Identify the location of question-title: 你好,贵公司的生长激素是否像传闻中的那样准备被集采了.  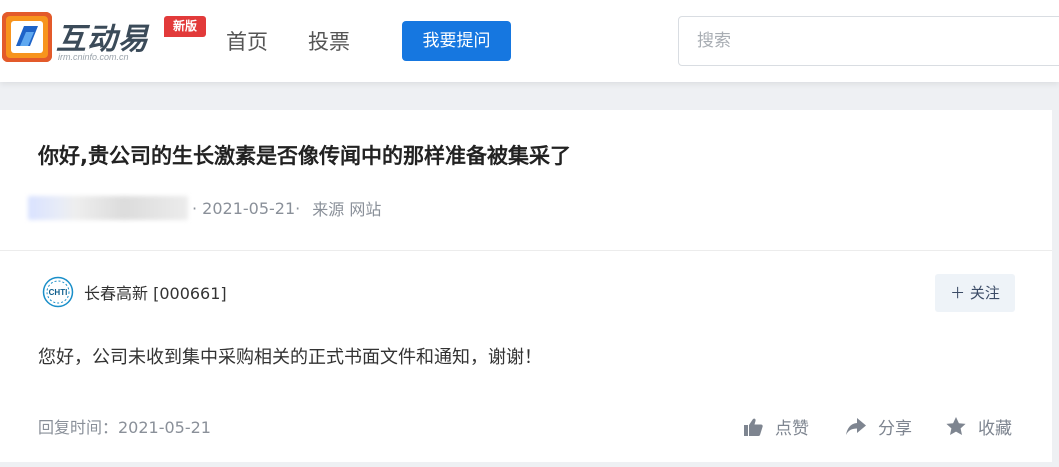
(304, 155).